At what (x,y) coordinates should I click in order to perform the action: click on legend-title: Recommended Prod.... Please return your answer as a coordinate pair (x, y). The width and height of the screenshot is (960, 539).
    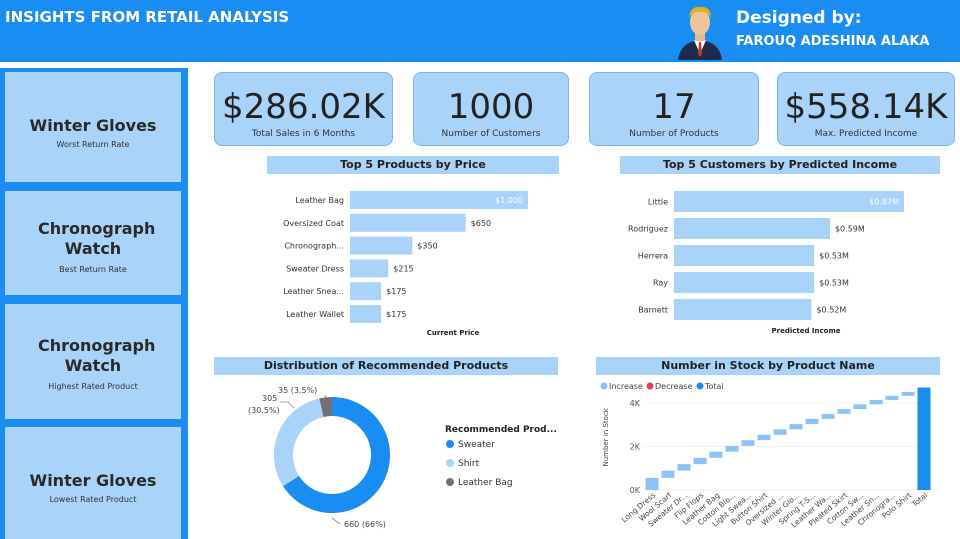
    Looking at the image, I should click on (501, 430).